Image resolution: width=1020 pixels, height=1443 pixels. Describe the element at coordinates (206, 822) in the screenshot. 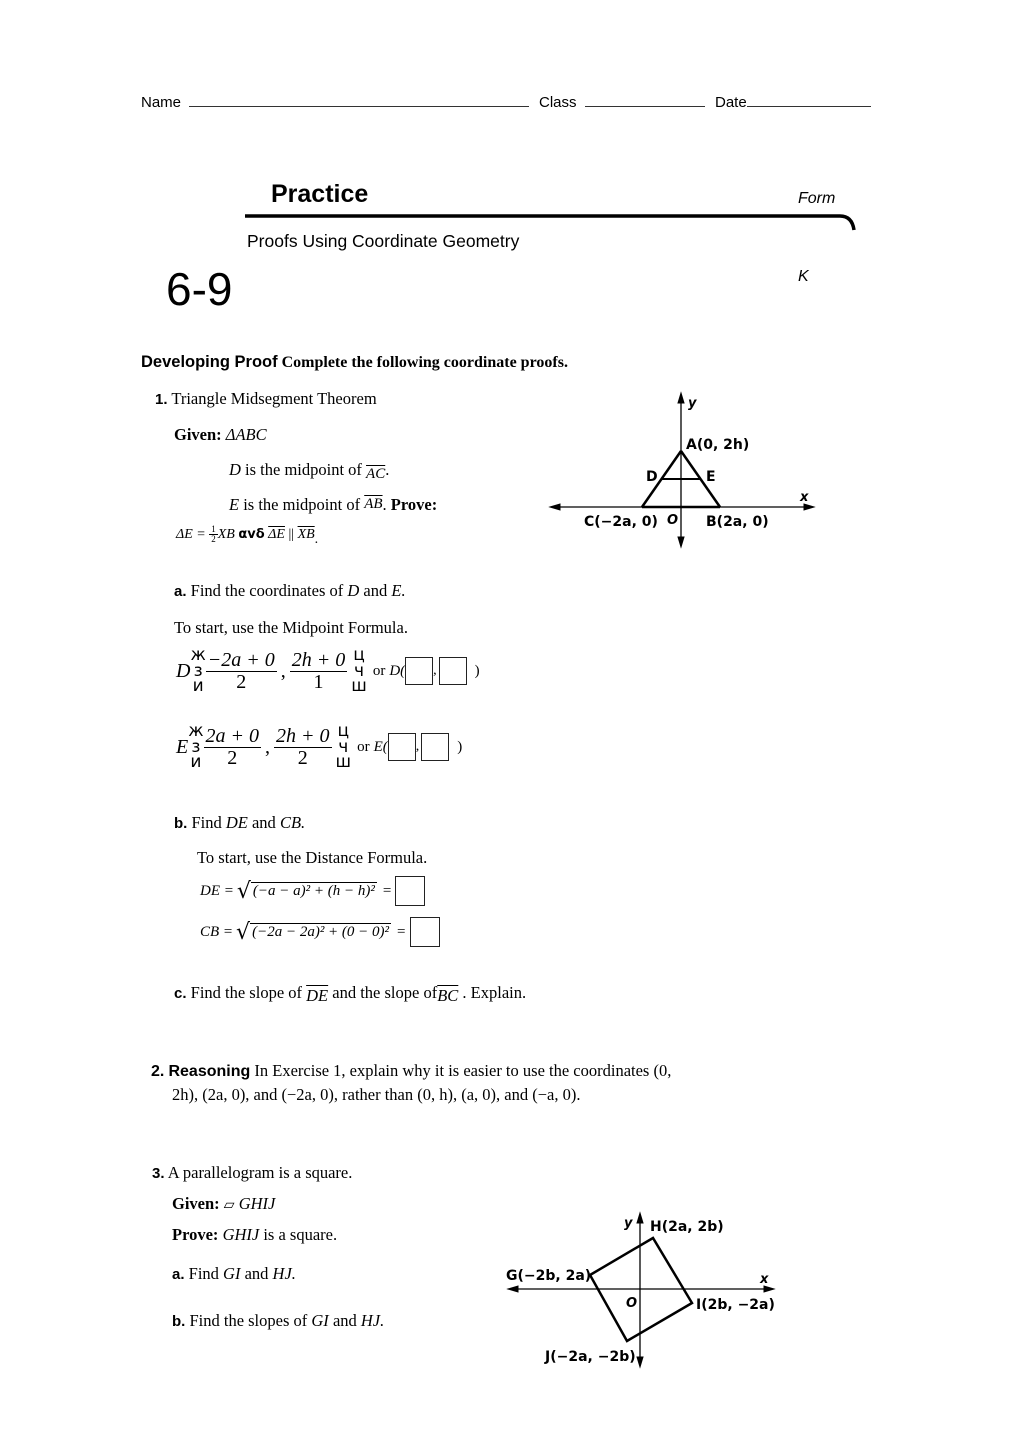

I see `part-b-text: Find` at that location.